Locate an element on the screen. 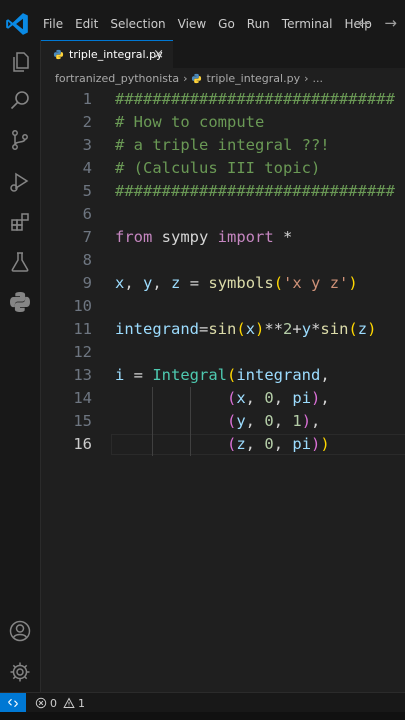  code-token: ############################## is located at coordinates (255, 191).